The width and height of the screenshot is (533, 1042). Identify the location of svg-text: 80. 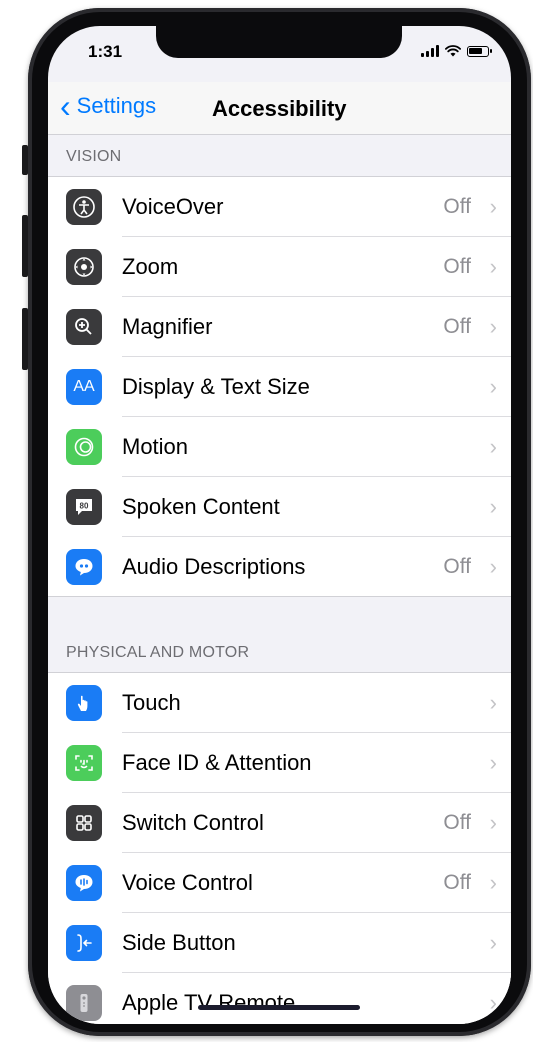
(84, 506).